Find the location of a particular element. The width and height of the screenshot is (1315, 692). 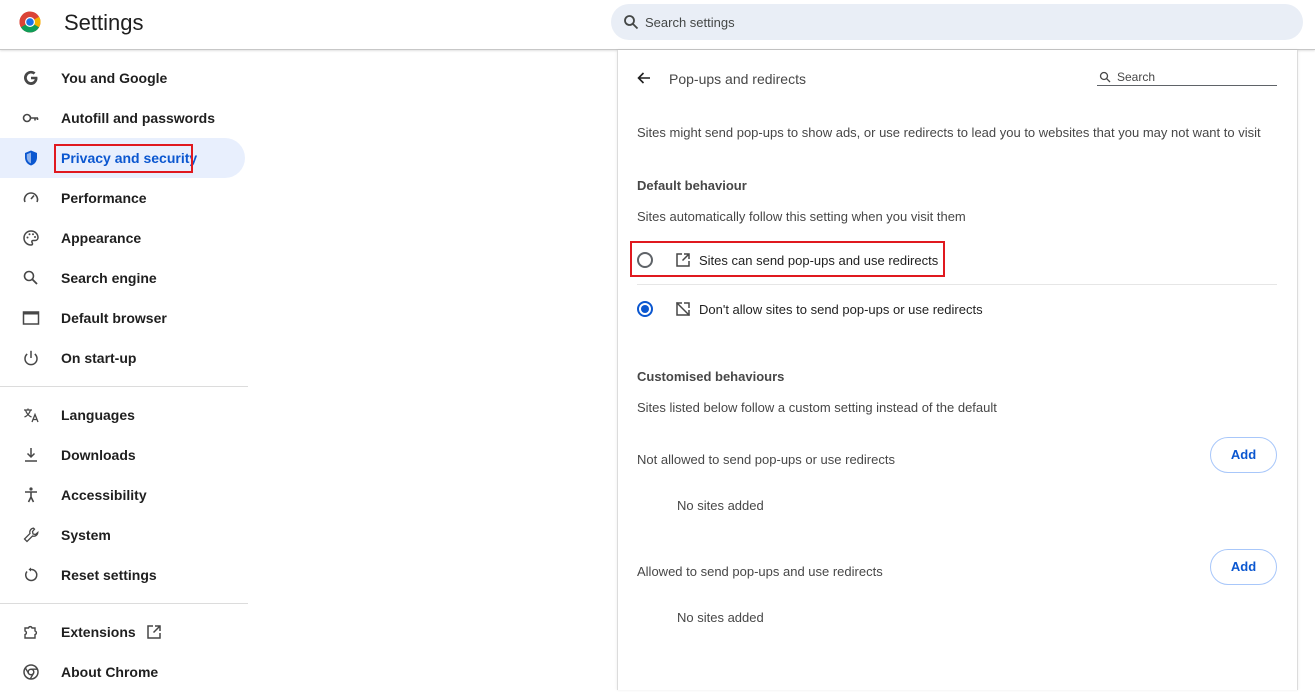

add-not-allowed-button: Add is located at coordinates (1243, 455).